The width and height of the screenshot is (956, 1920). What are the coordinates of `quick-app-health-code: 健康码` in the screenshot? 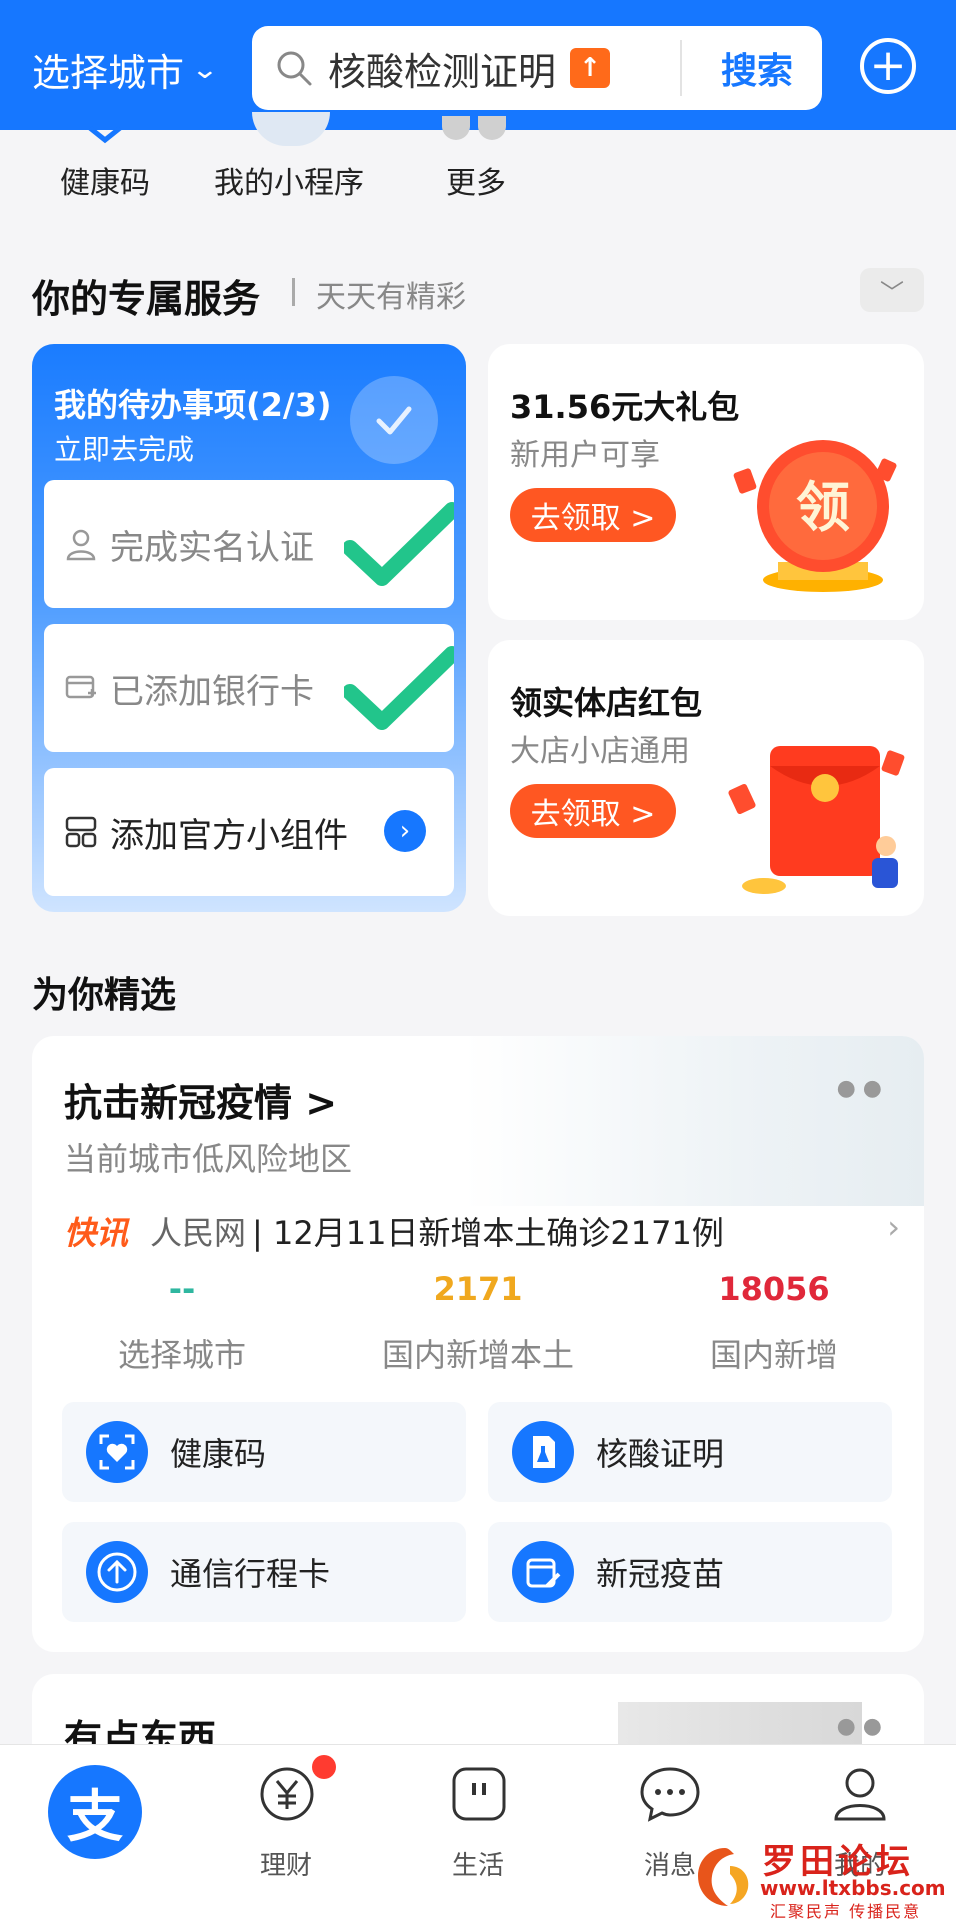 It's located at (105, 180).